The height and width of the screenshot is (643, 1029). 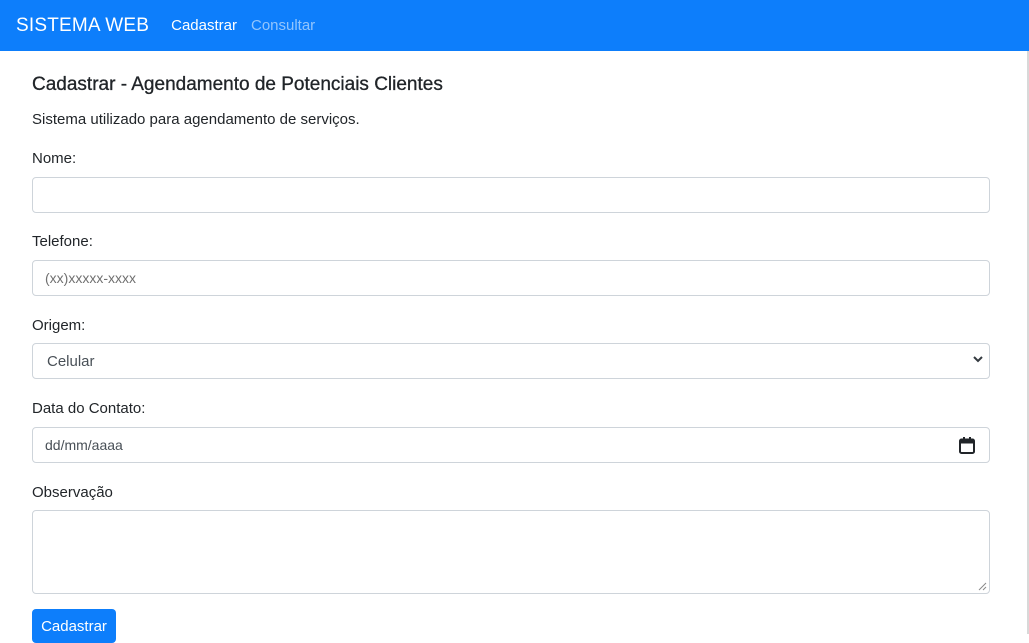 I want to click on observacao-label: Observação, so click(x=72, y=492).